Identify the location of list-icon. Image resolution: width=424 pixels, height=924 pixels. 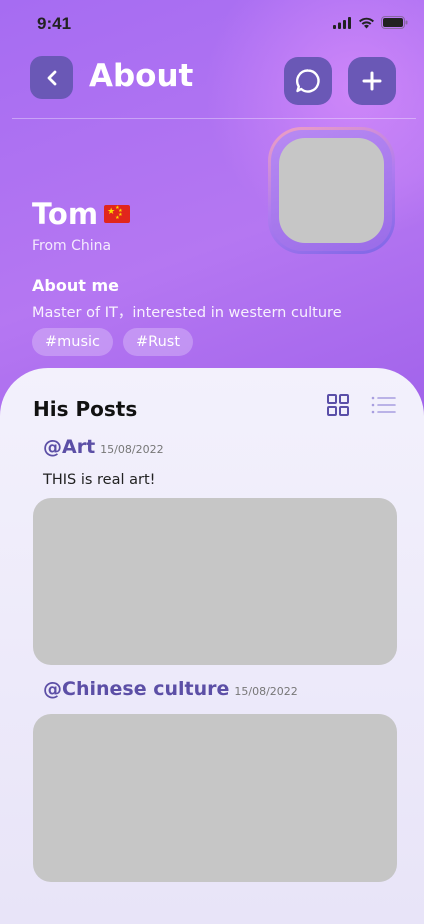
(383, 405).